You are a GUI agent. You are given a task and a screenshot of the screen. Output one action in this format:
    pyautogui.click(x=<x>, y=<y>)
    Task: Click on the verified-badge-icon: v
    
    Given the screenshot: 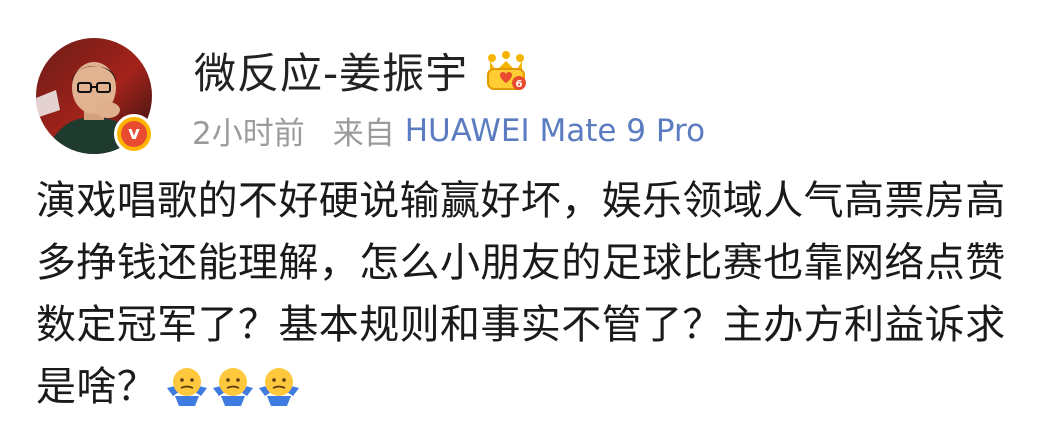 What is the action you would take?
    pyautogui.click(x=134, y=134)
    